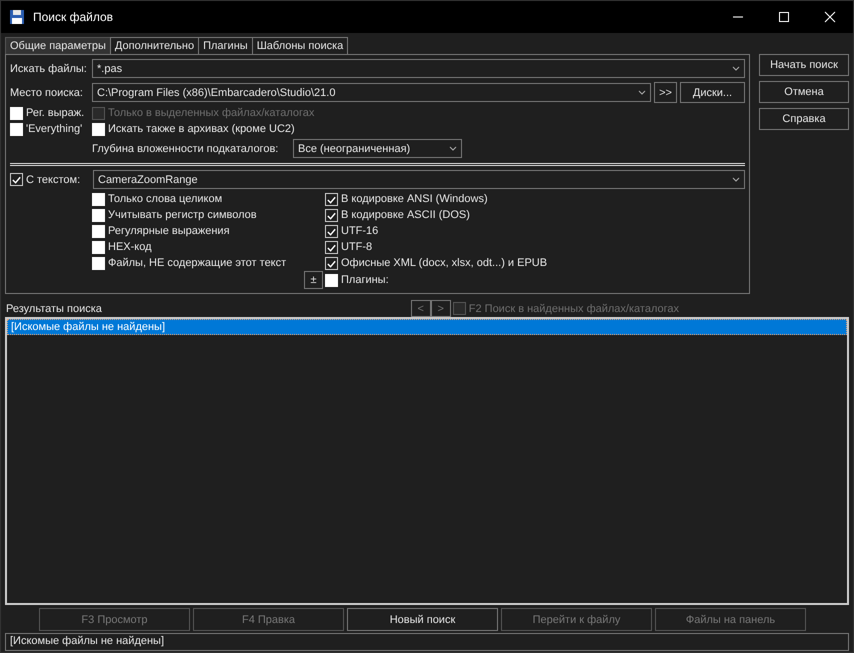 Image resolution: width=854 pixels, height=653 pixels. Describe the element at coordinates (300, 45) in the screenshot. I see `tab: Шаблоны поиска` at that location.